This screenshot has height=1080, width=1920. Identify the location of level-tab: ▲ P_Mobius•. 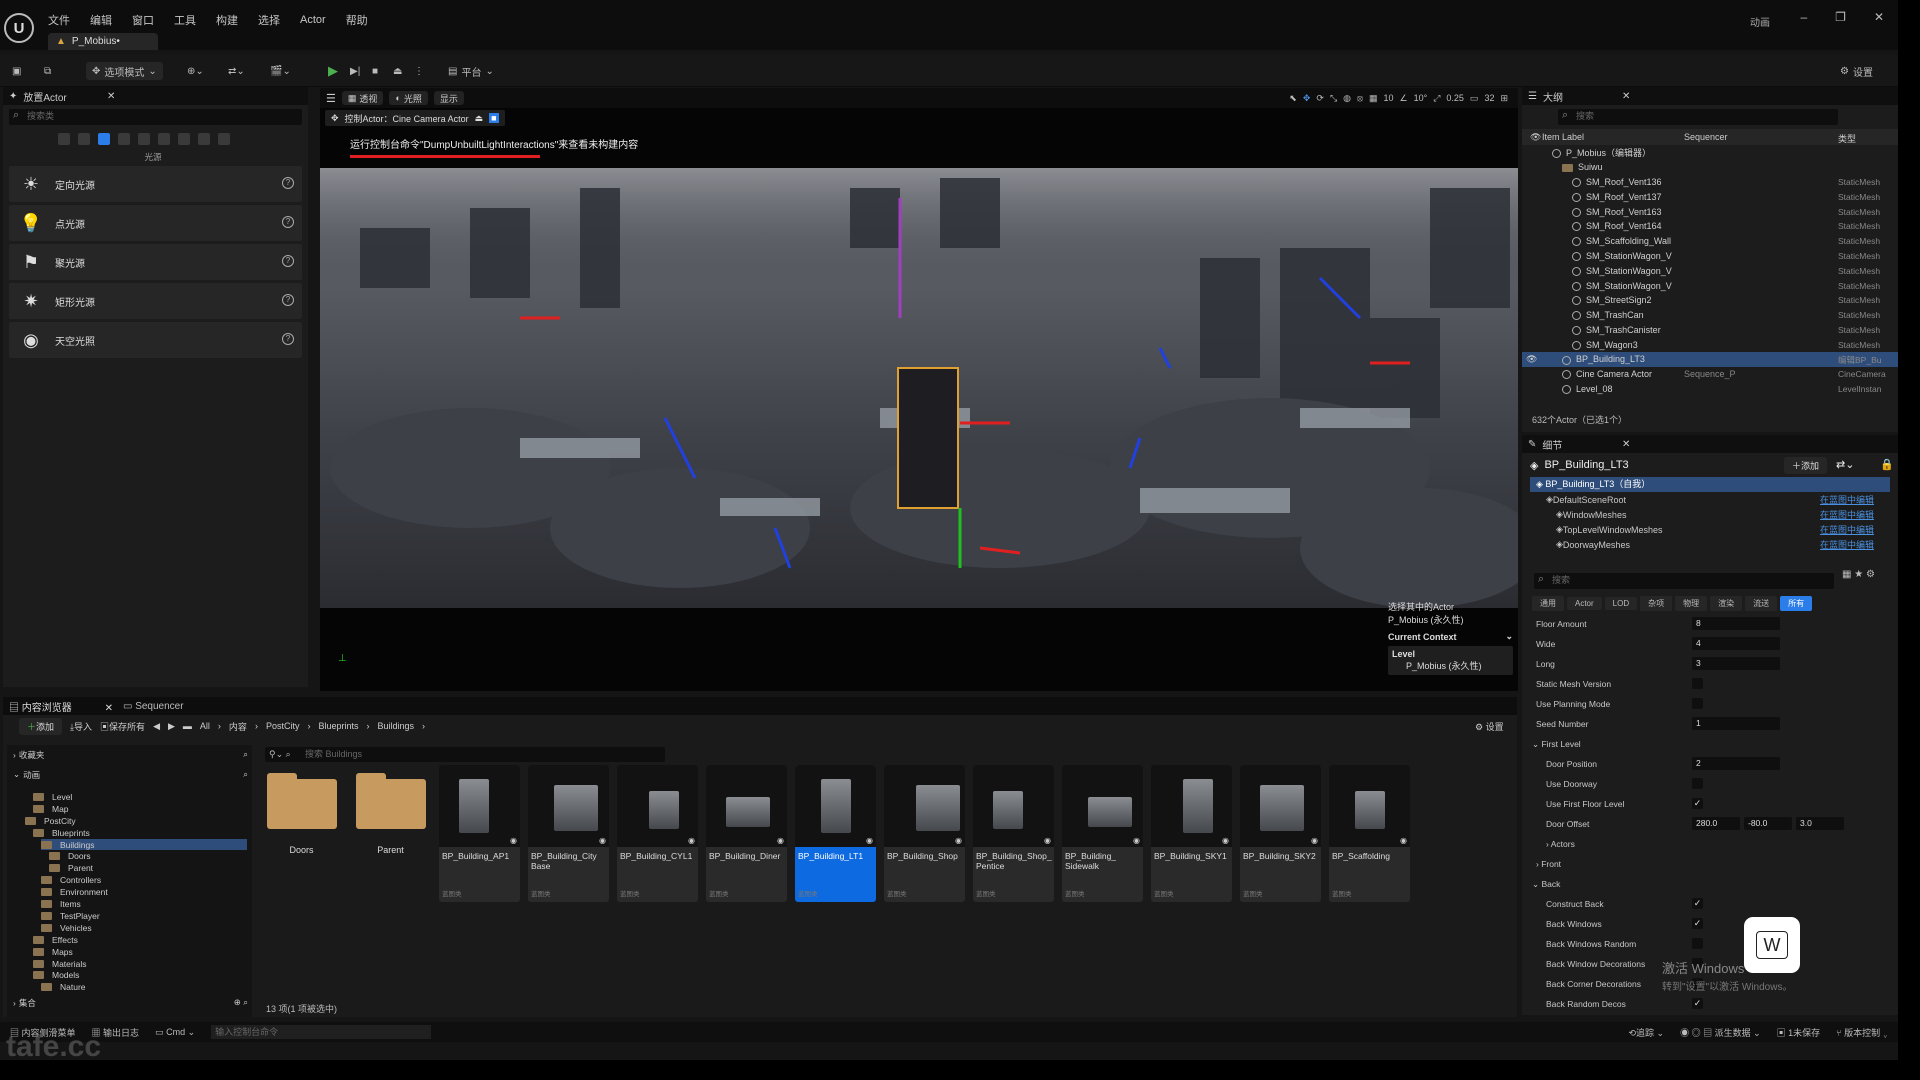
(103, 41).